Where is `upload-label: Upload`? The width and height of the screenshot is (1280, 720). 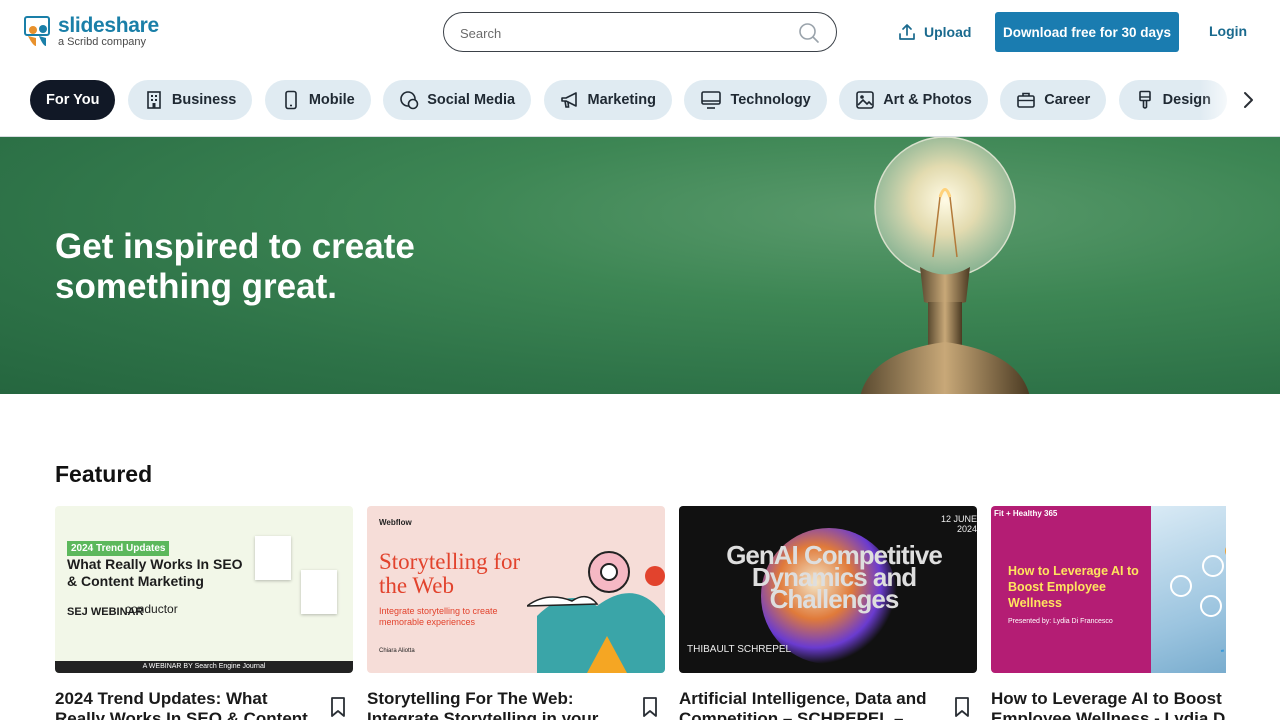
upload-label: Upload is located at coordinates (948, 32).